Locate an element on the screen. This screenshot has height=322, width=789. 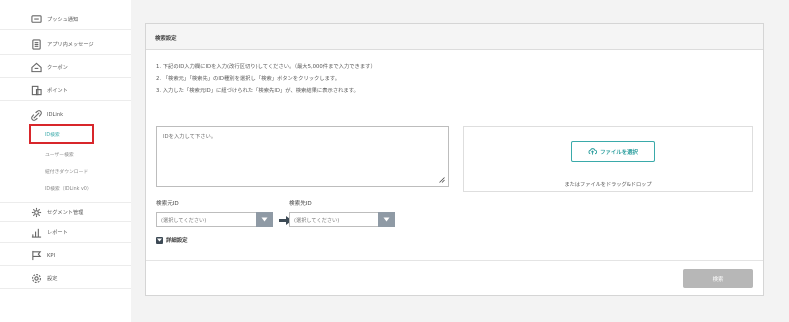
sidebar-subitem-id-search-v0: ID検索（IDLink v0） is located at coordinates (65, 188).